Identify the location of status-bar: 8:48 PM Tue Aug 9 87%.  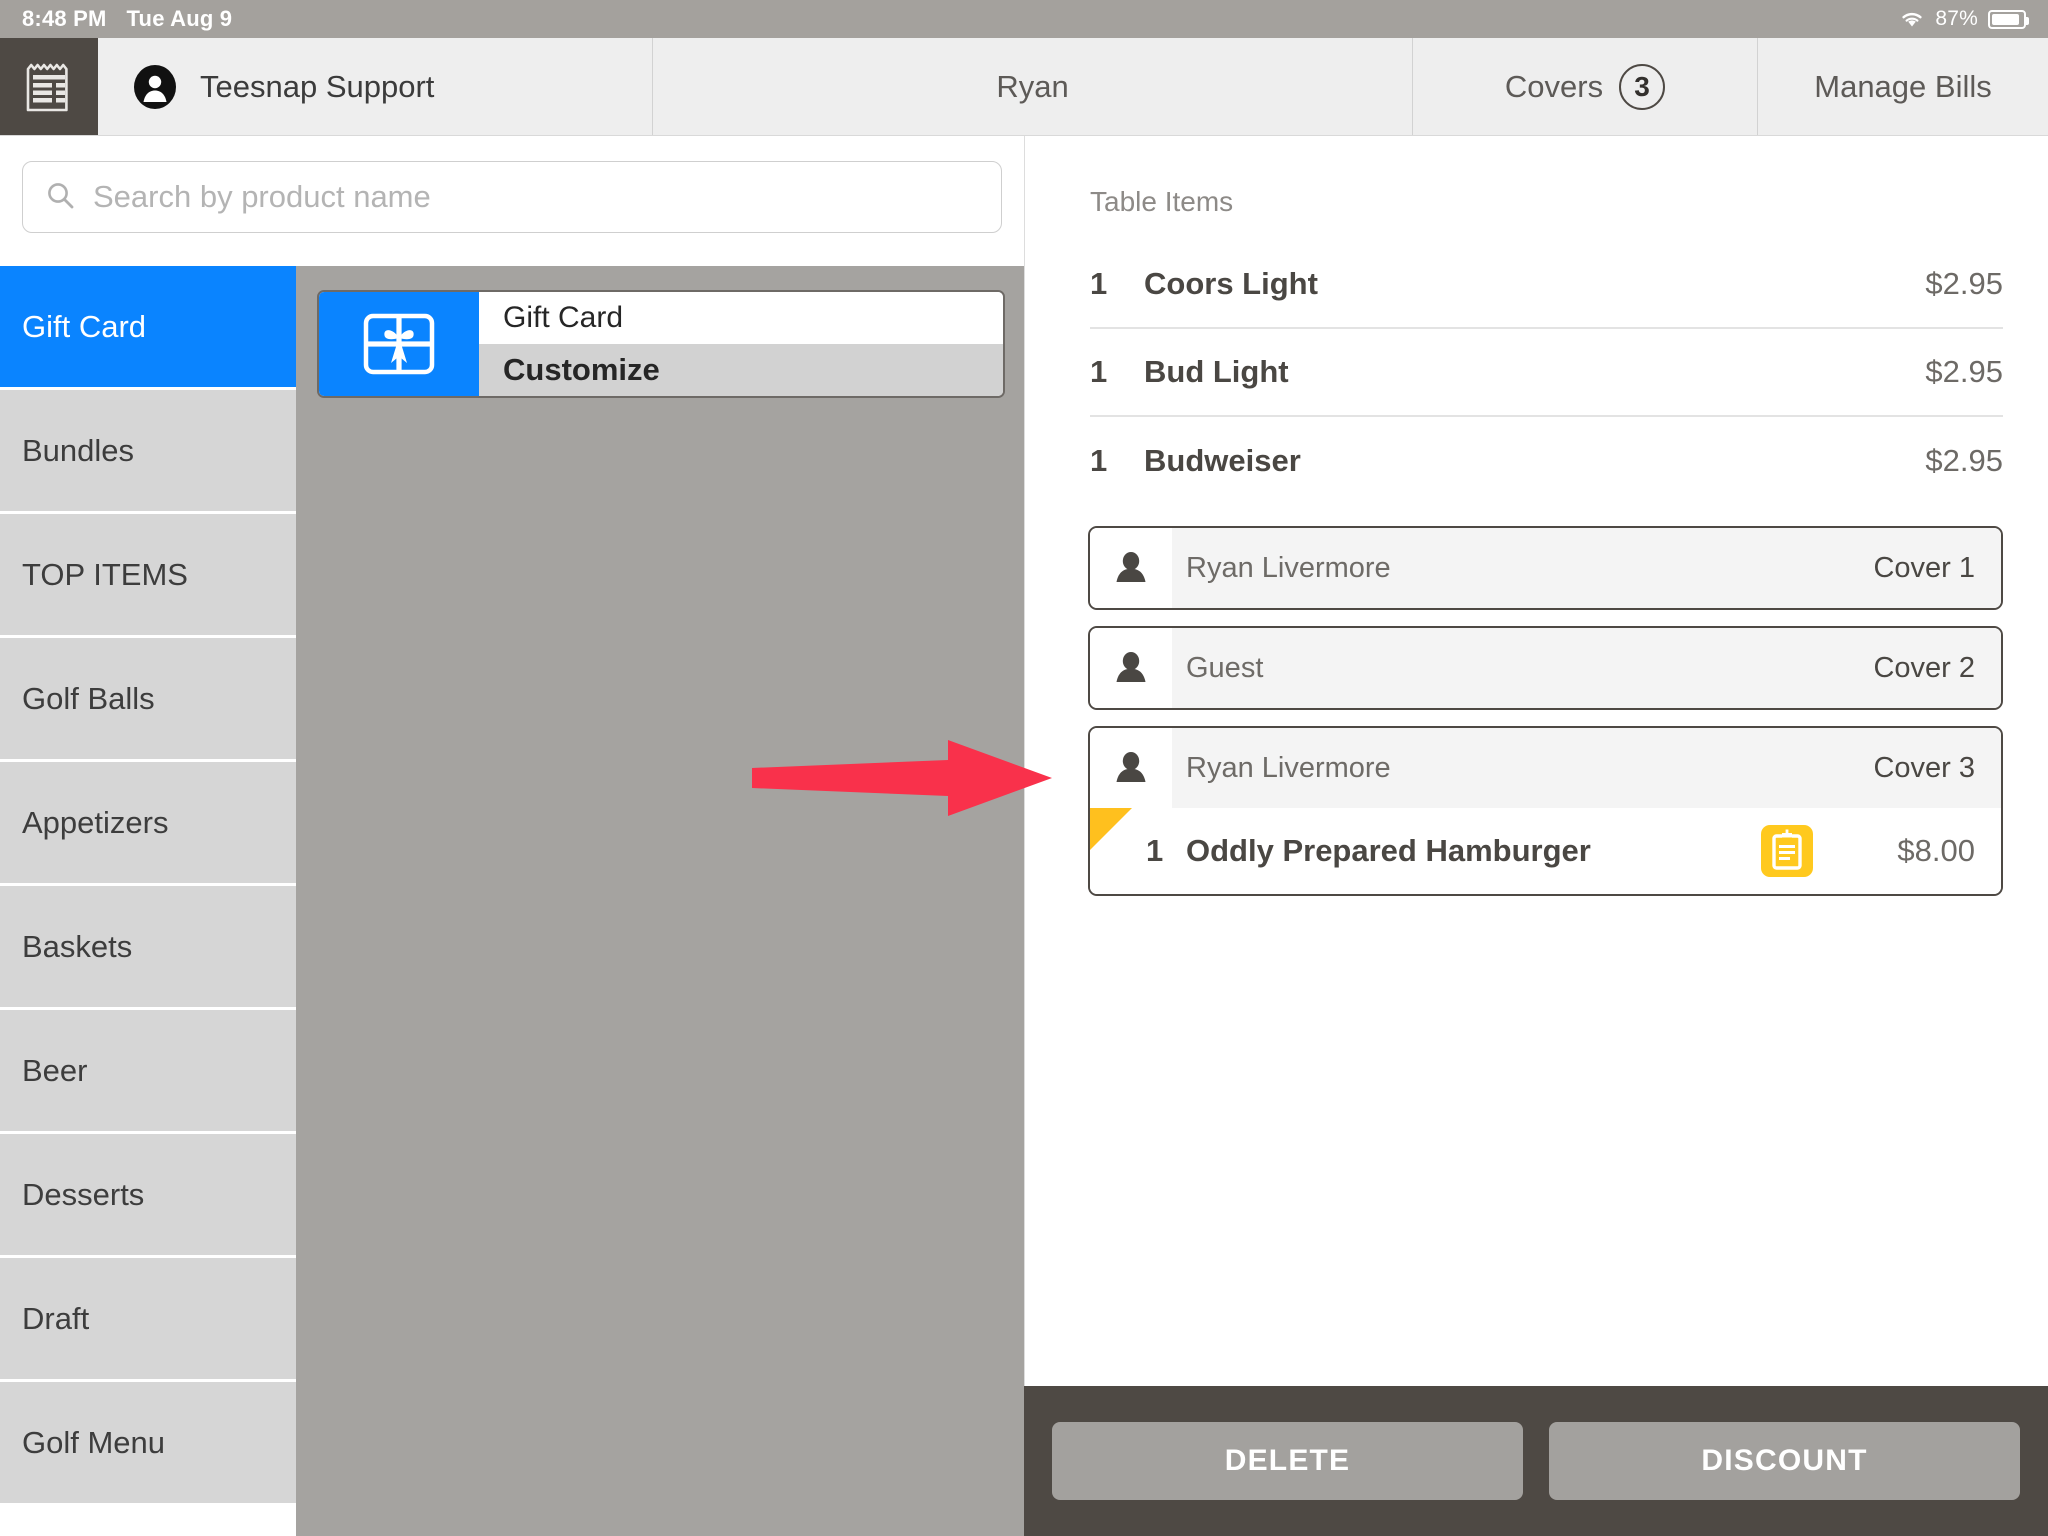
(1024, 19).